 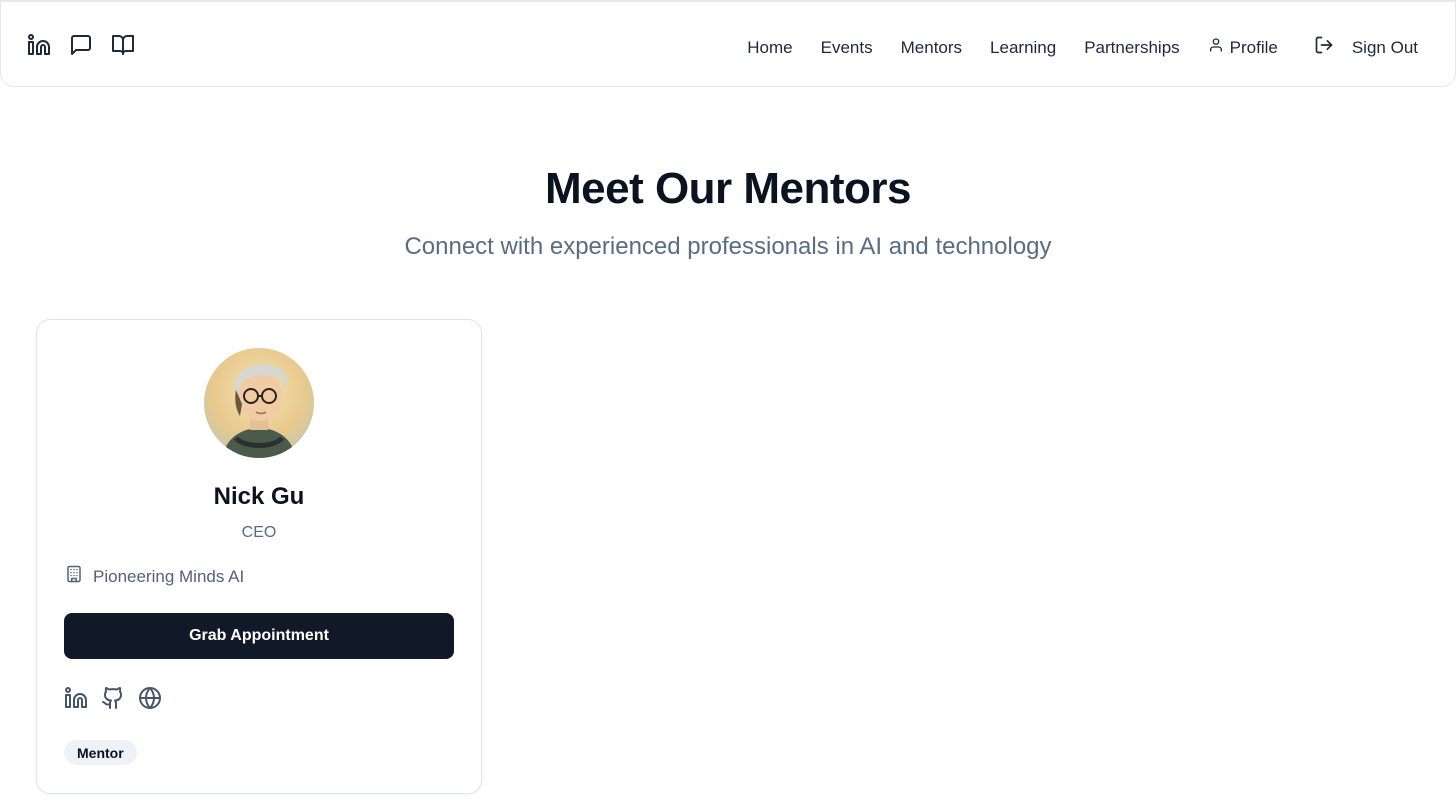 What do you see at coordinates (1384, 47) in the screenshot?
I see `sign-out-label: Sign Out` at bounding box center [1384, 47].